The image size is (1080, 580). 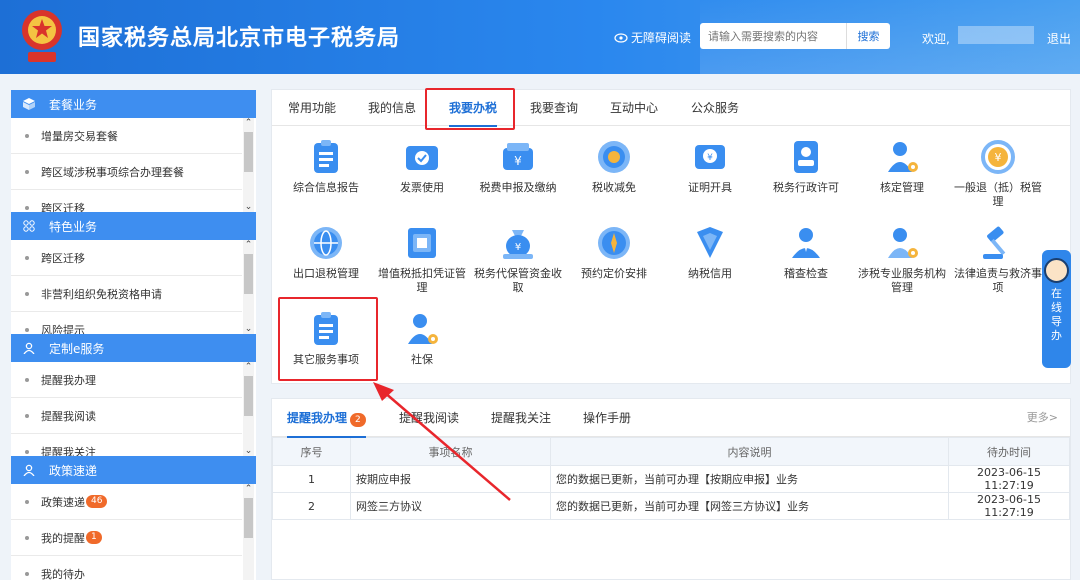 I want to click on tab-label: 提醒我办理, so click(x=317, y=418).